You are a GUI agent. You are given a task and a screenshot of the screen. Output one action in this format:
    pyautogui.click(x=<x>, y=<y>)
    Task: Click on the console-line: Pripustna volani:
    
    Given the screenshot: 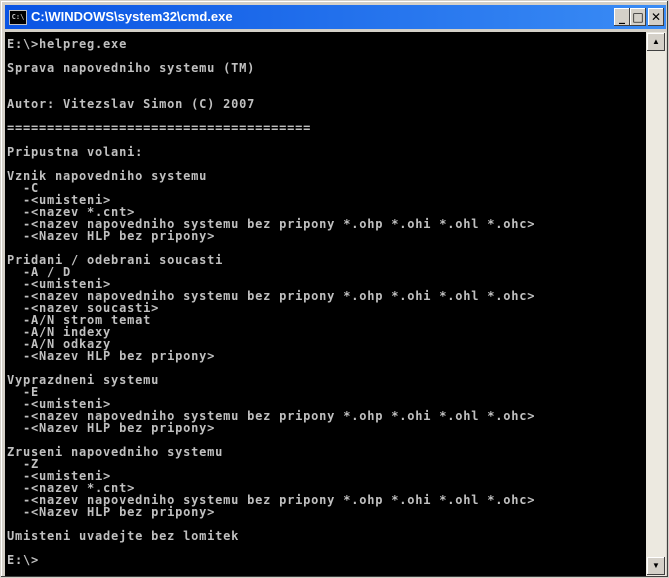 What is the action you would take?
    pyautogui.click(x=75, y=152)
    